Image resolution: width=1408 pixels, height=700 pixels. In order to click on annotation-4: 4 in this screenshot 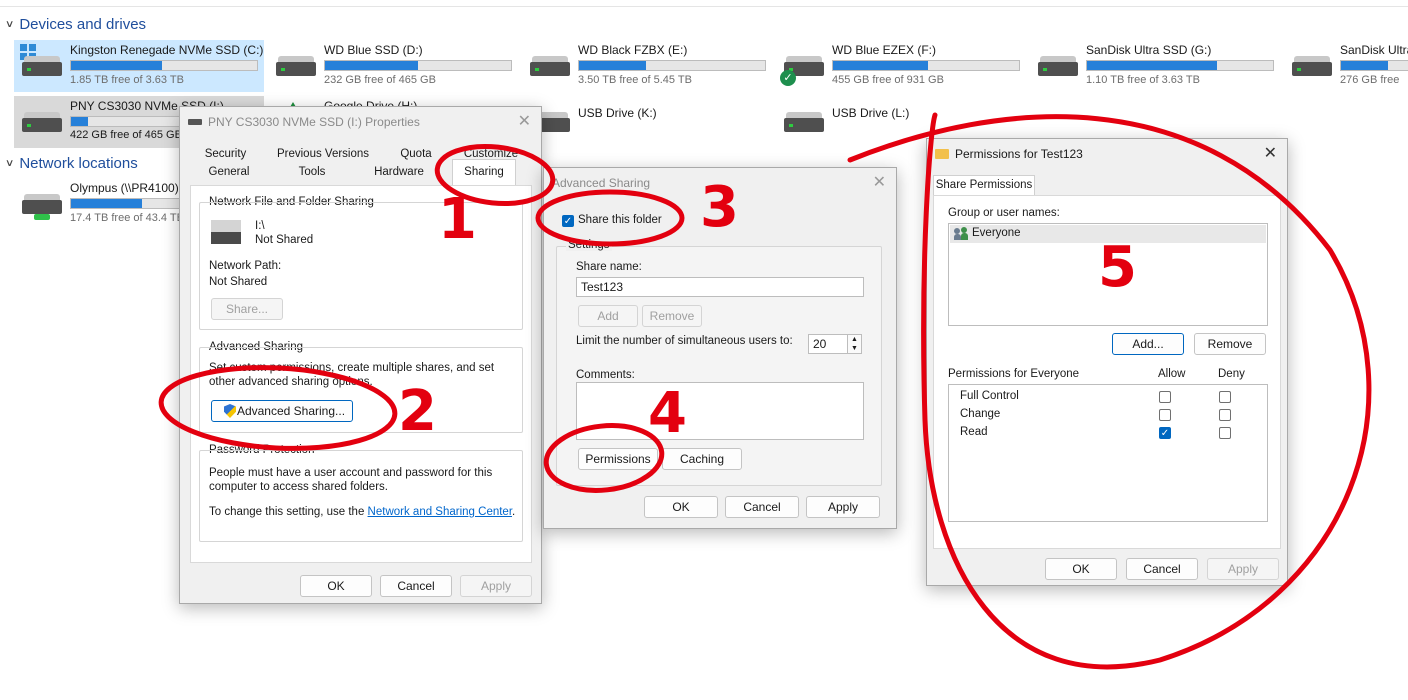, I will do `click(667, 413)`.